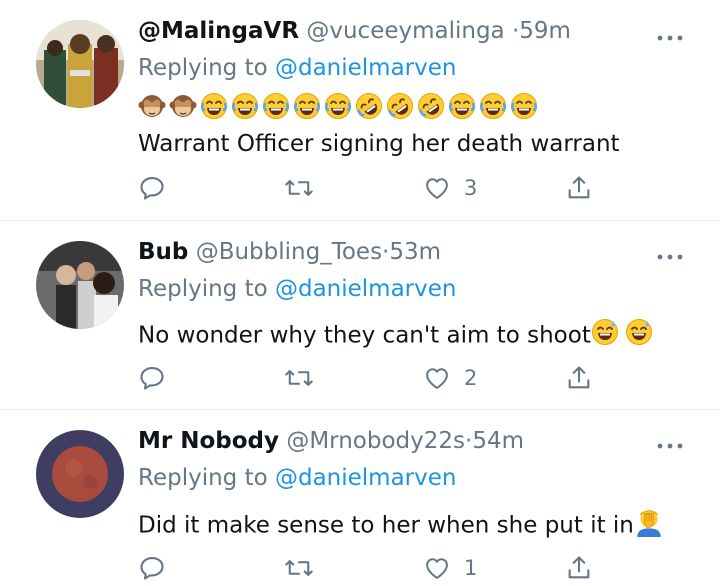  I want to click on like-count: 1, so click(471, 568).